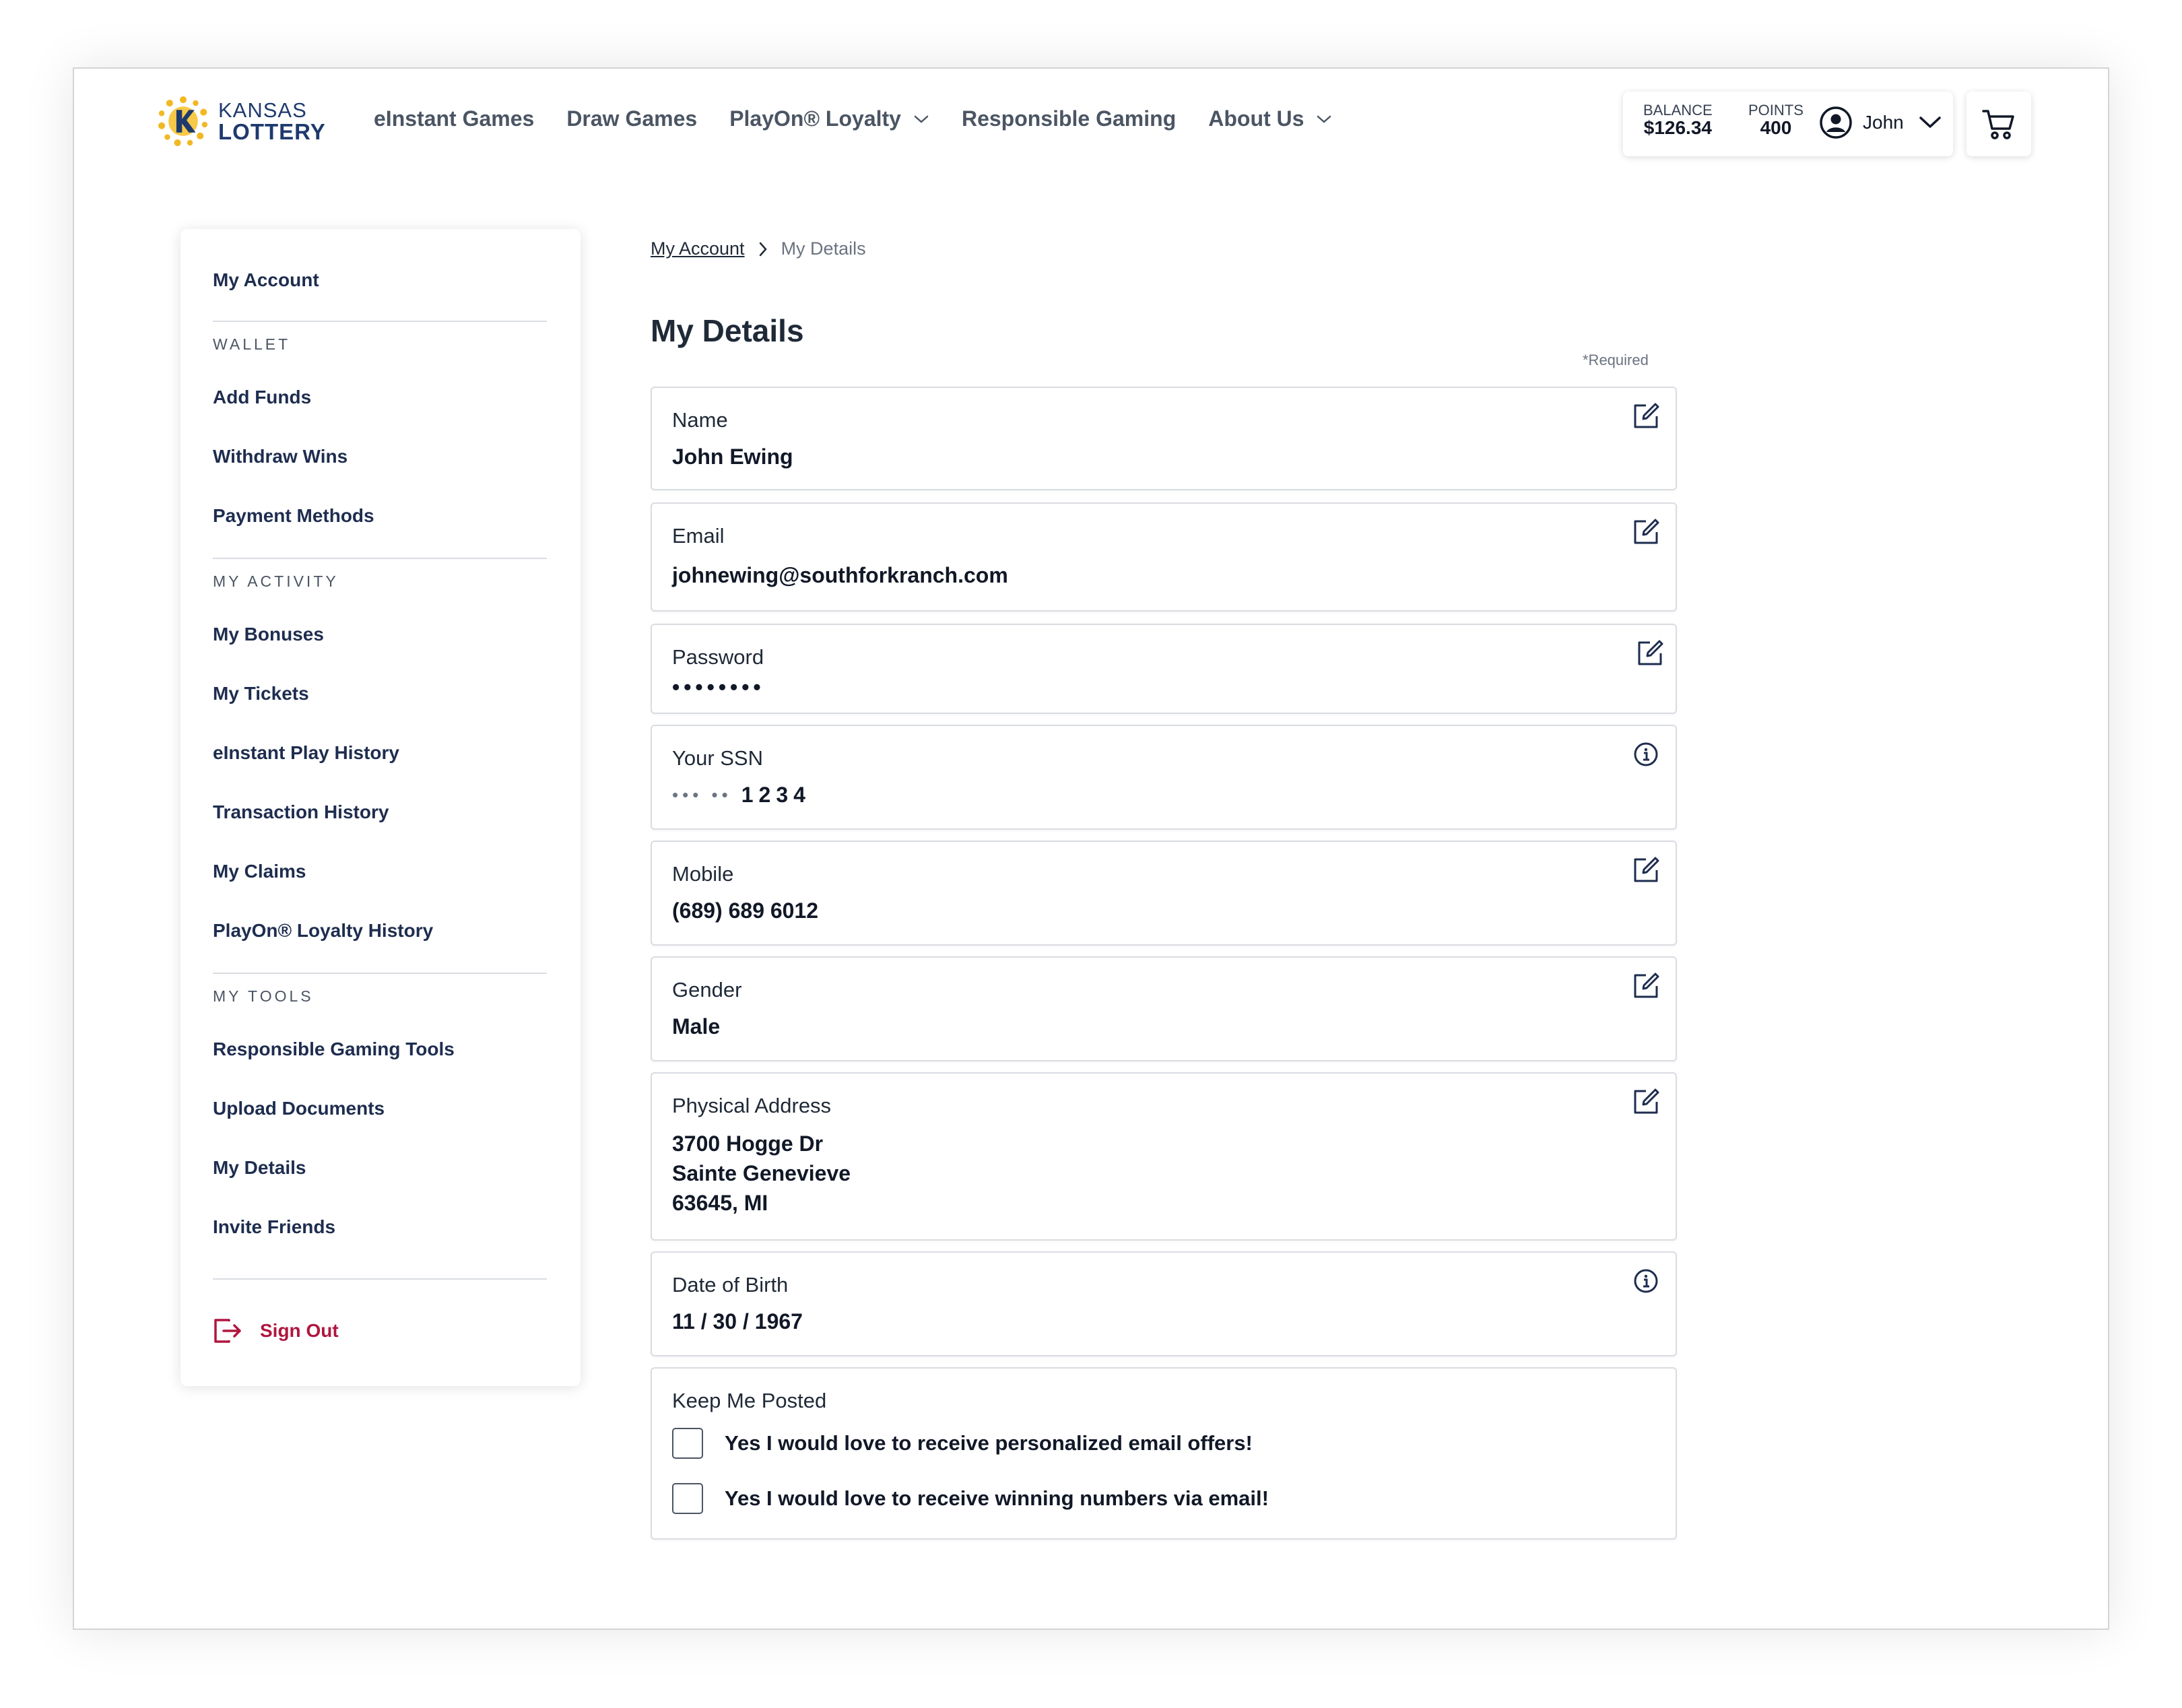 The width and height of the screenshot is (2182, 1708). I want to click on gender-value: Male, so click(697, 1026).